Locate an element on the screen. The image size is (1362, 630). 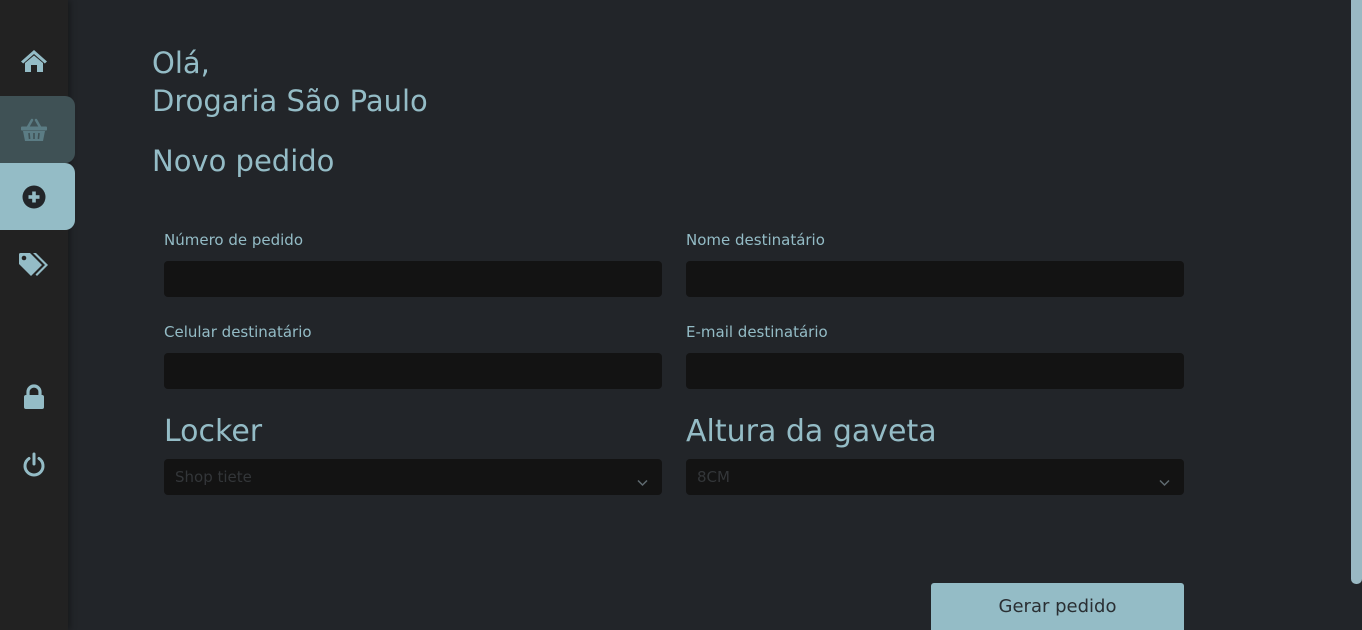
greeting-line-1: Olá, is located at coordinates (181, 63).